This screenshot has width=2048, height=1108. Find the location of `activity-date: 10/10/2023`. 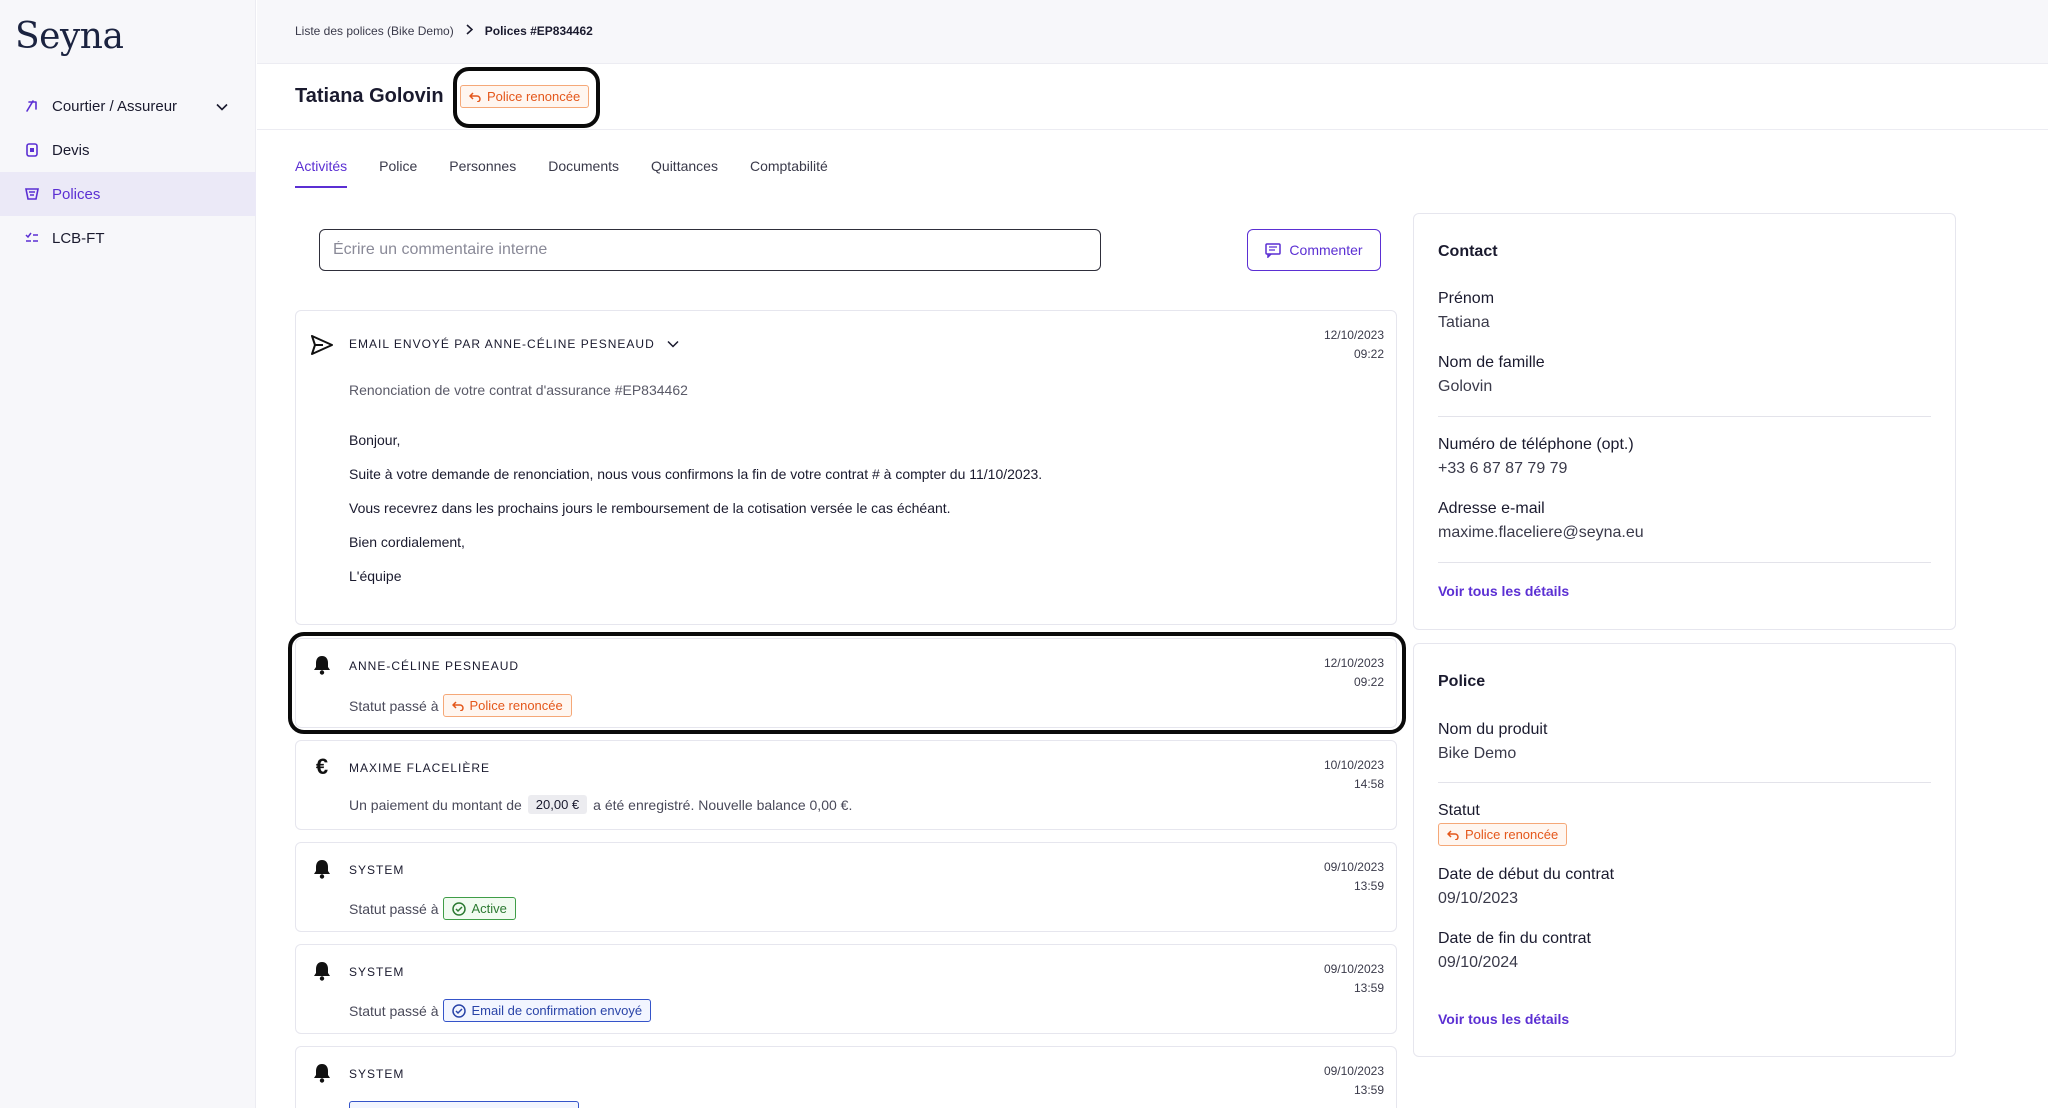

activity-date: 10/10/2023 is located at coordinates (1353, 765).